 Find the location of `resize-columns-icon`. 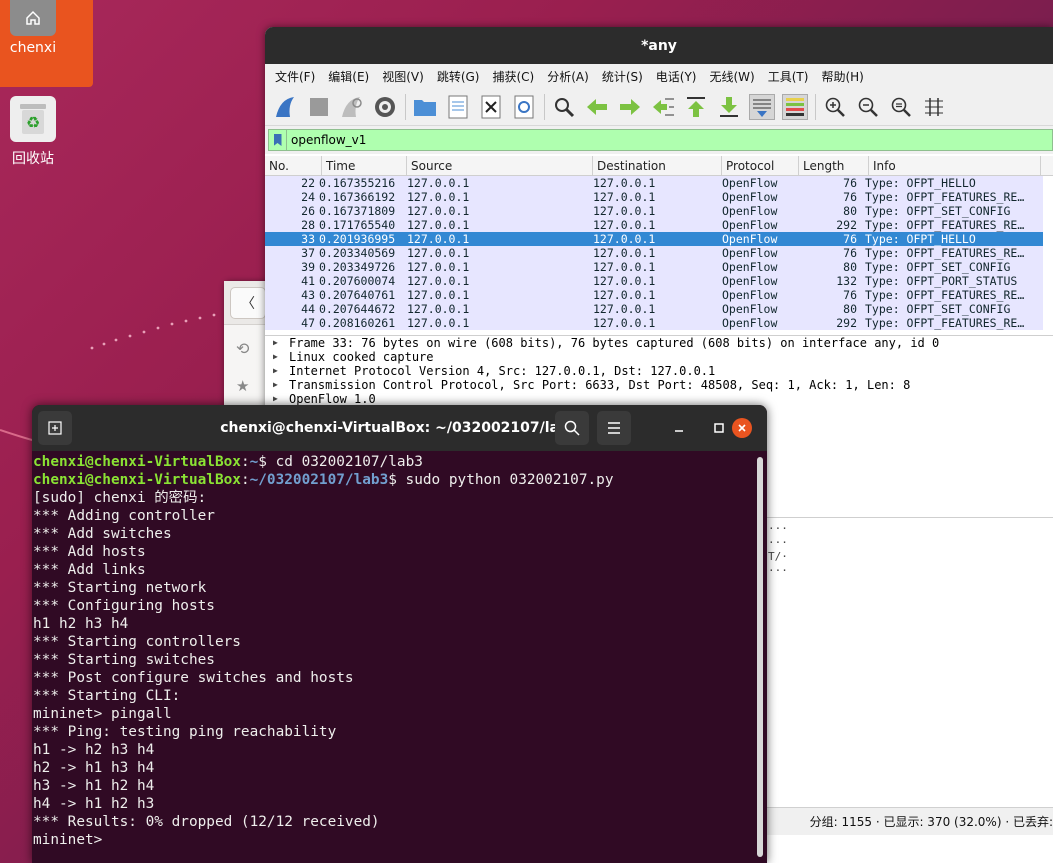

resize-columns-icon is located at coordinates (934, 107).